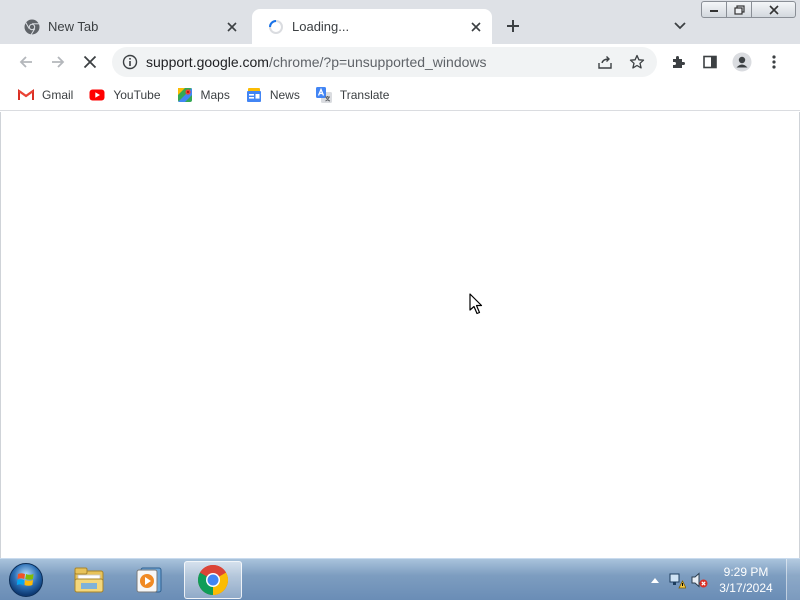 The height and width of the screenshot is (600, 800). I want to click on folder-icon, so click(89, 580).